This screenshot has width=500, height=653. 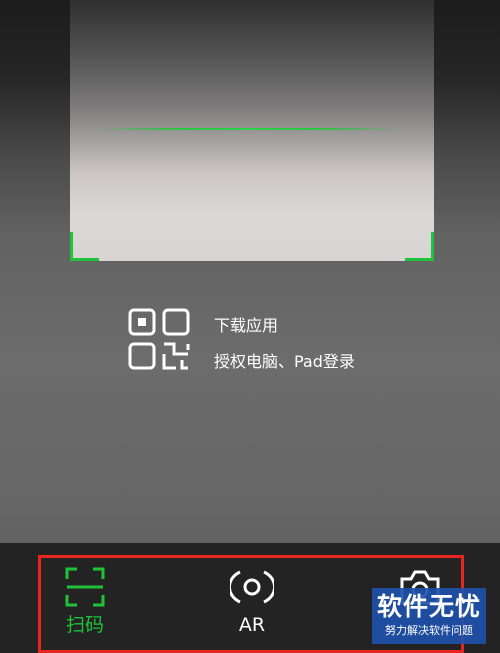 What do you see at coordinates (246, 325) in the screenshot?
I see `hint-download-app: 下载应用` at bounding box center [246, 325].